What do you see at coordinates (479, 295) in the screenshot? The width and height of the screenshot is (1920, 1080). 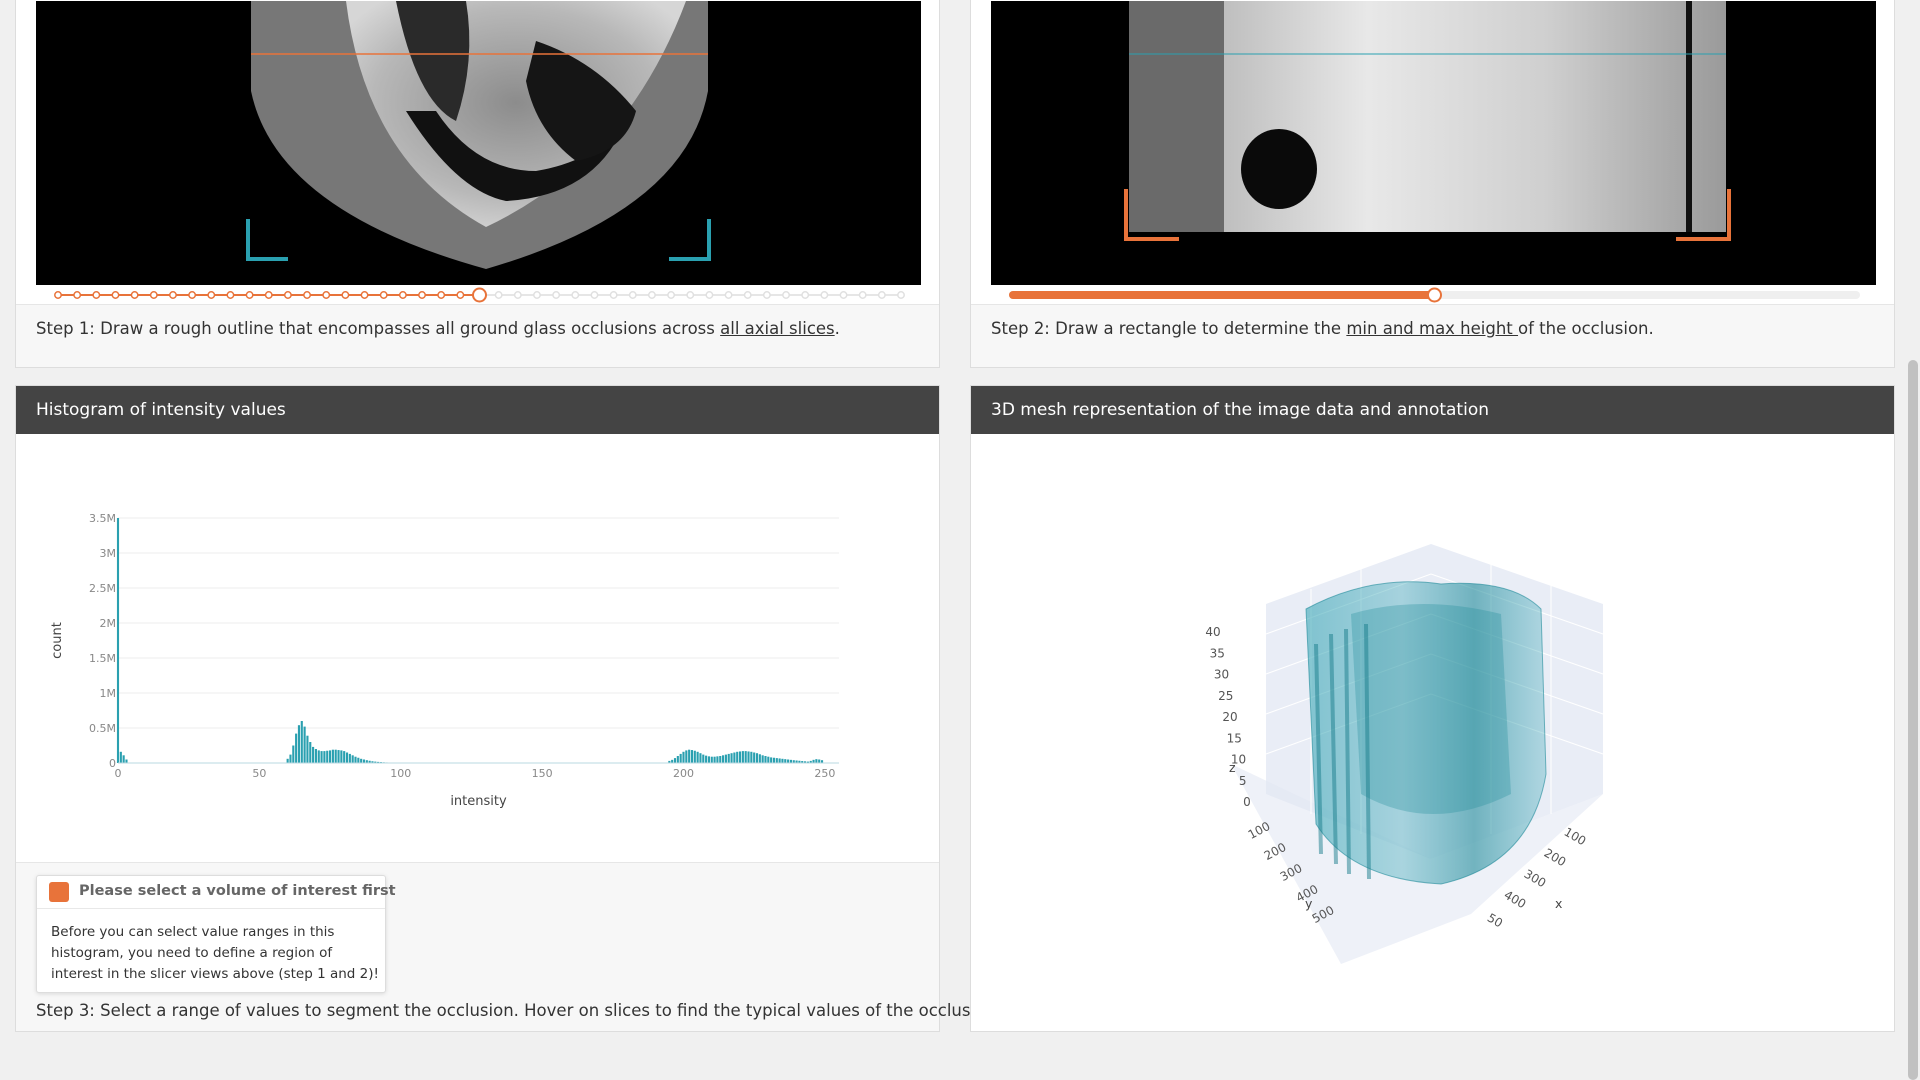 I see `axial-slider-handle` at bounding box center [479, 295].